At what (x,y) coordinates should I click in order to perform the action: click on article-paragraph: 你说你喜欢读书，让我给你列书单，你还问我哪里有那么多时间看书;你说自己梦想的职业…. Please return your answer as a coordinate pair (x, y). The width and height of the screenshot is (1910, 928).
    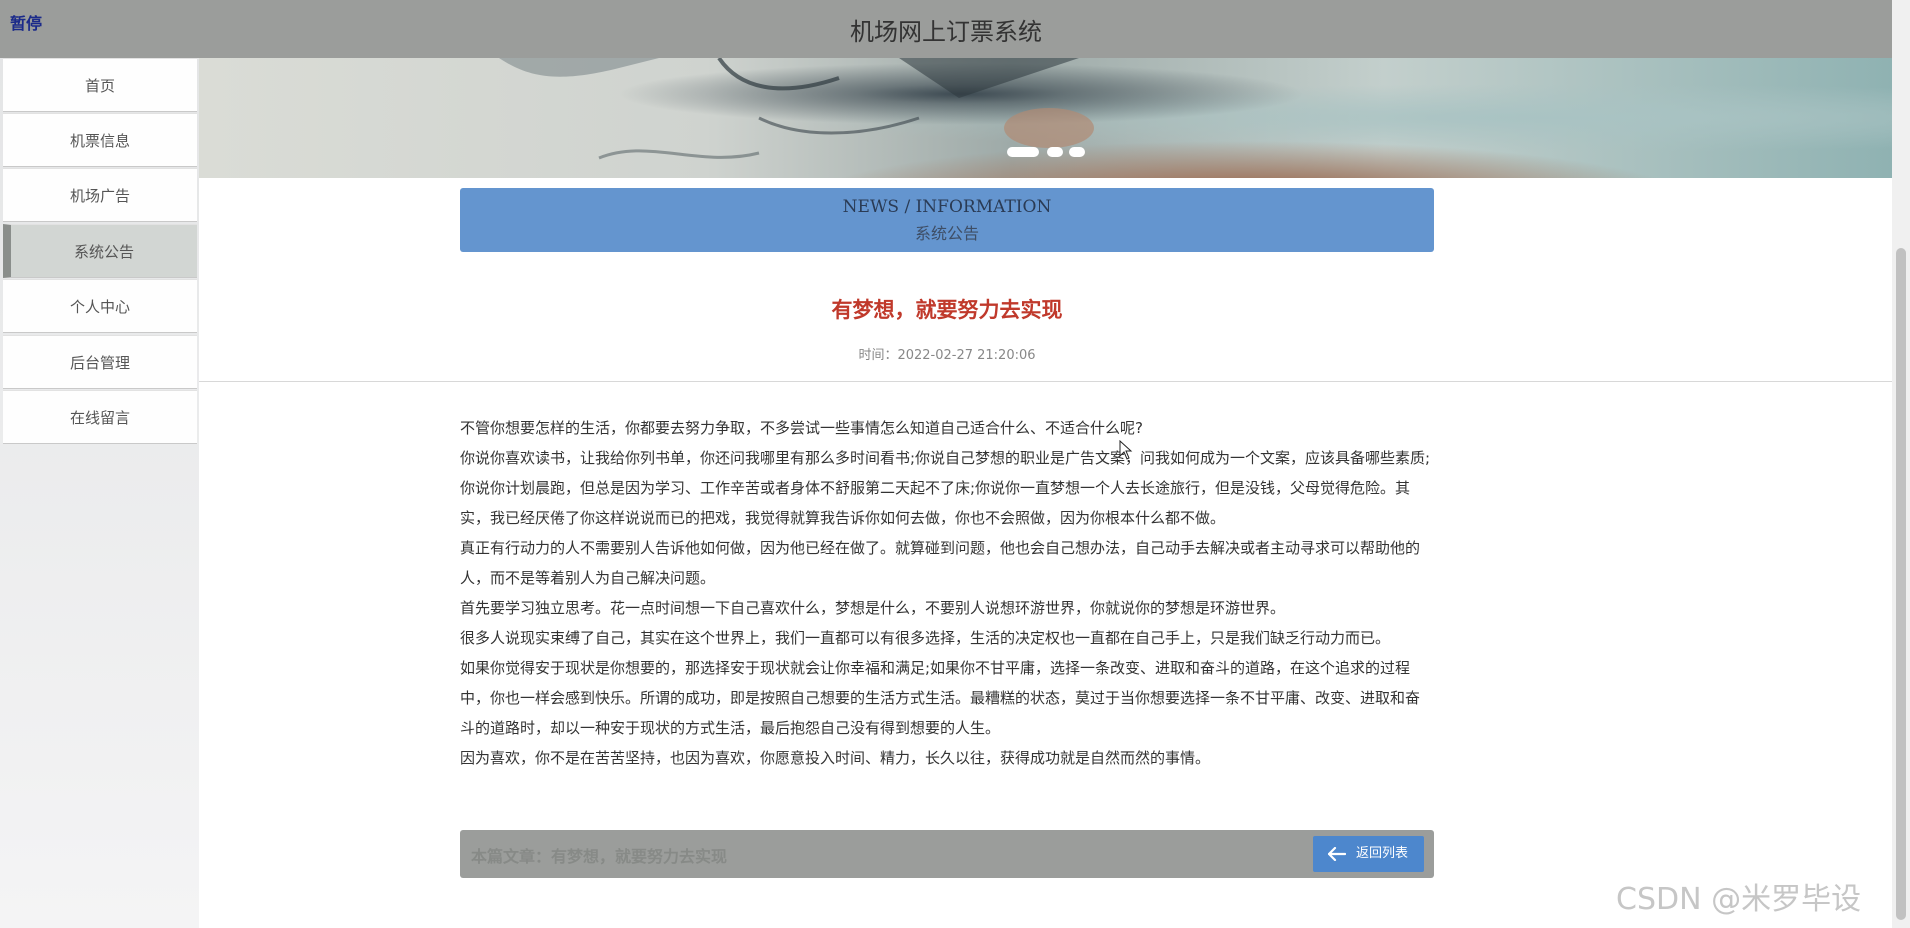
    Looking at the image, I should click on (945, 488).